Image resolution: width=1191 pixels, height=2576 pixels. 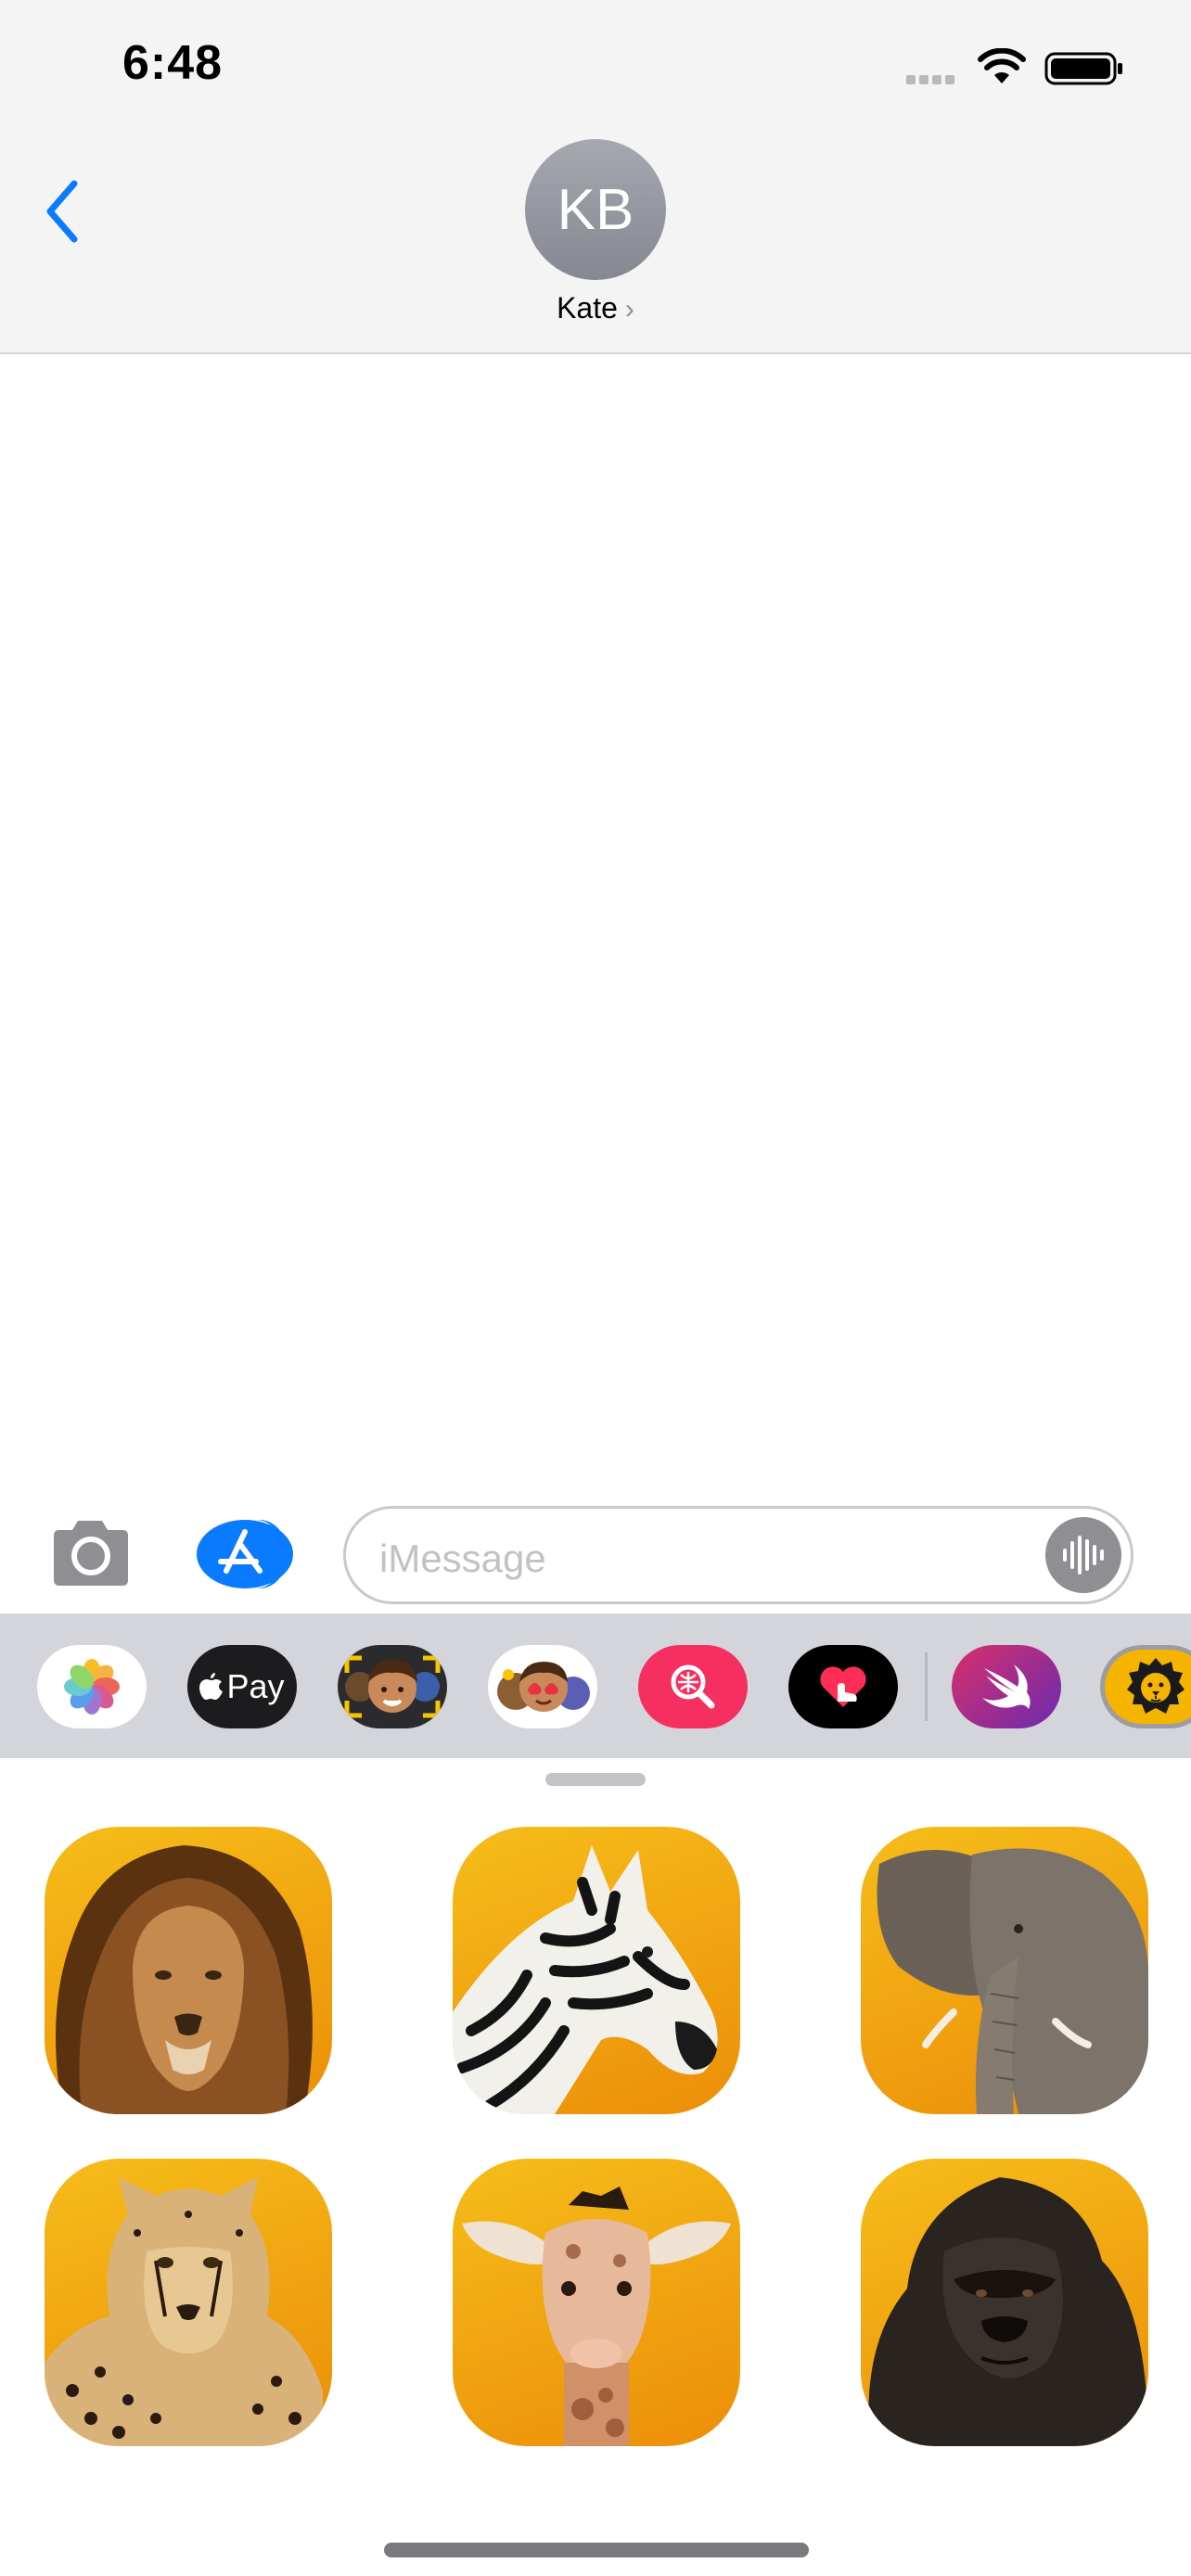 I want to click on message-input-placeholder: iMessage, so click(x=463, y=1558).